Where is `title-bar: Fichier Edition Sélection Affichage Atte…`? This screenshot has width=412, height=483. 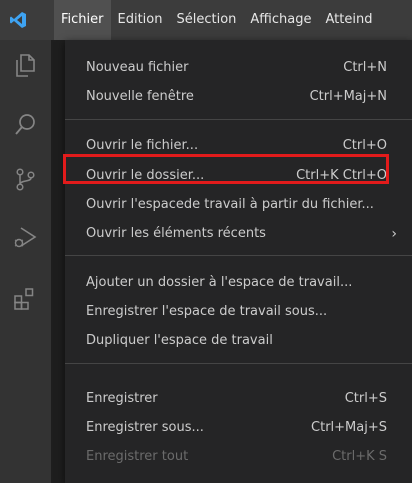 title-bar: Fichier Edition Sélection Affichage Atte… is located at coordinates (206, 20).